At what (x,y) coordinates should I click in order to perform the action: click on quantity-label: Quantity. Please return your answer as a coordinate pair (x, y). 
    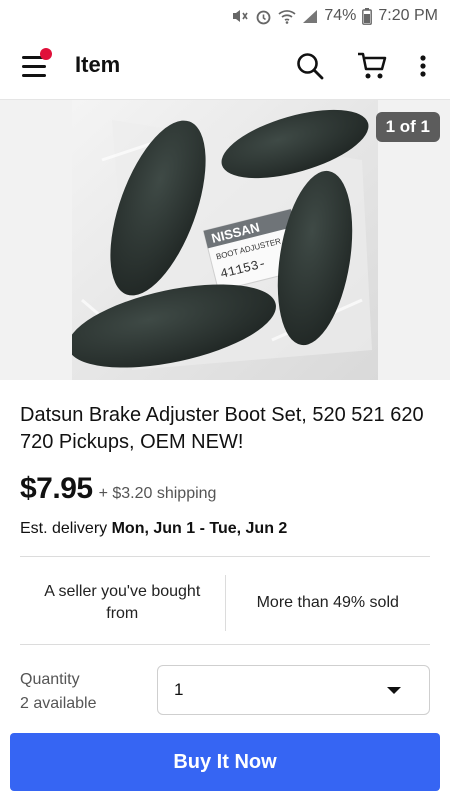
    Looking at the image, I should click on (50, 679).